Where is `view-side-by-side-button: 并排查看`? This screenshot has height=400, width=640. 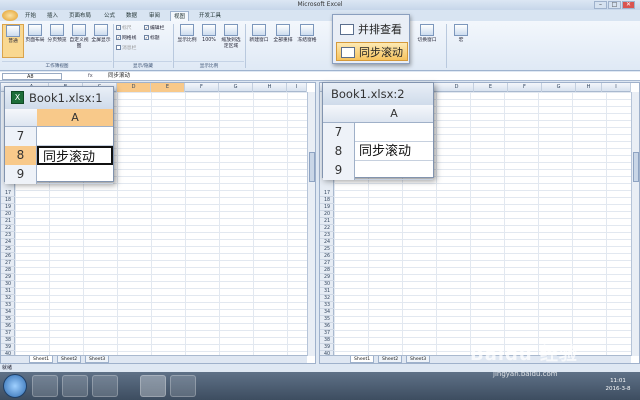
view-side-by-side-button: 并排查看 is located at coordinates (372, 29).